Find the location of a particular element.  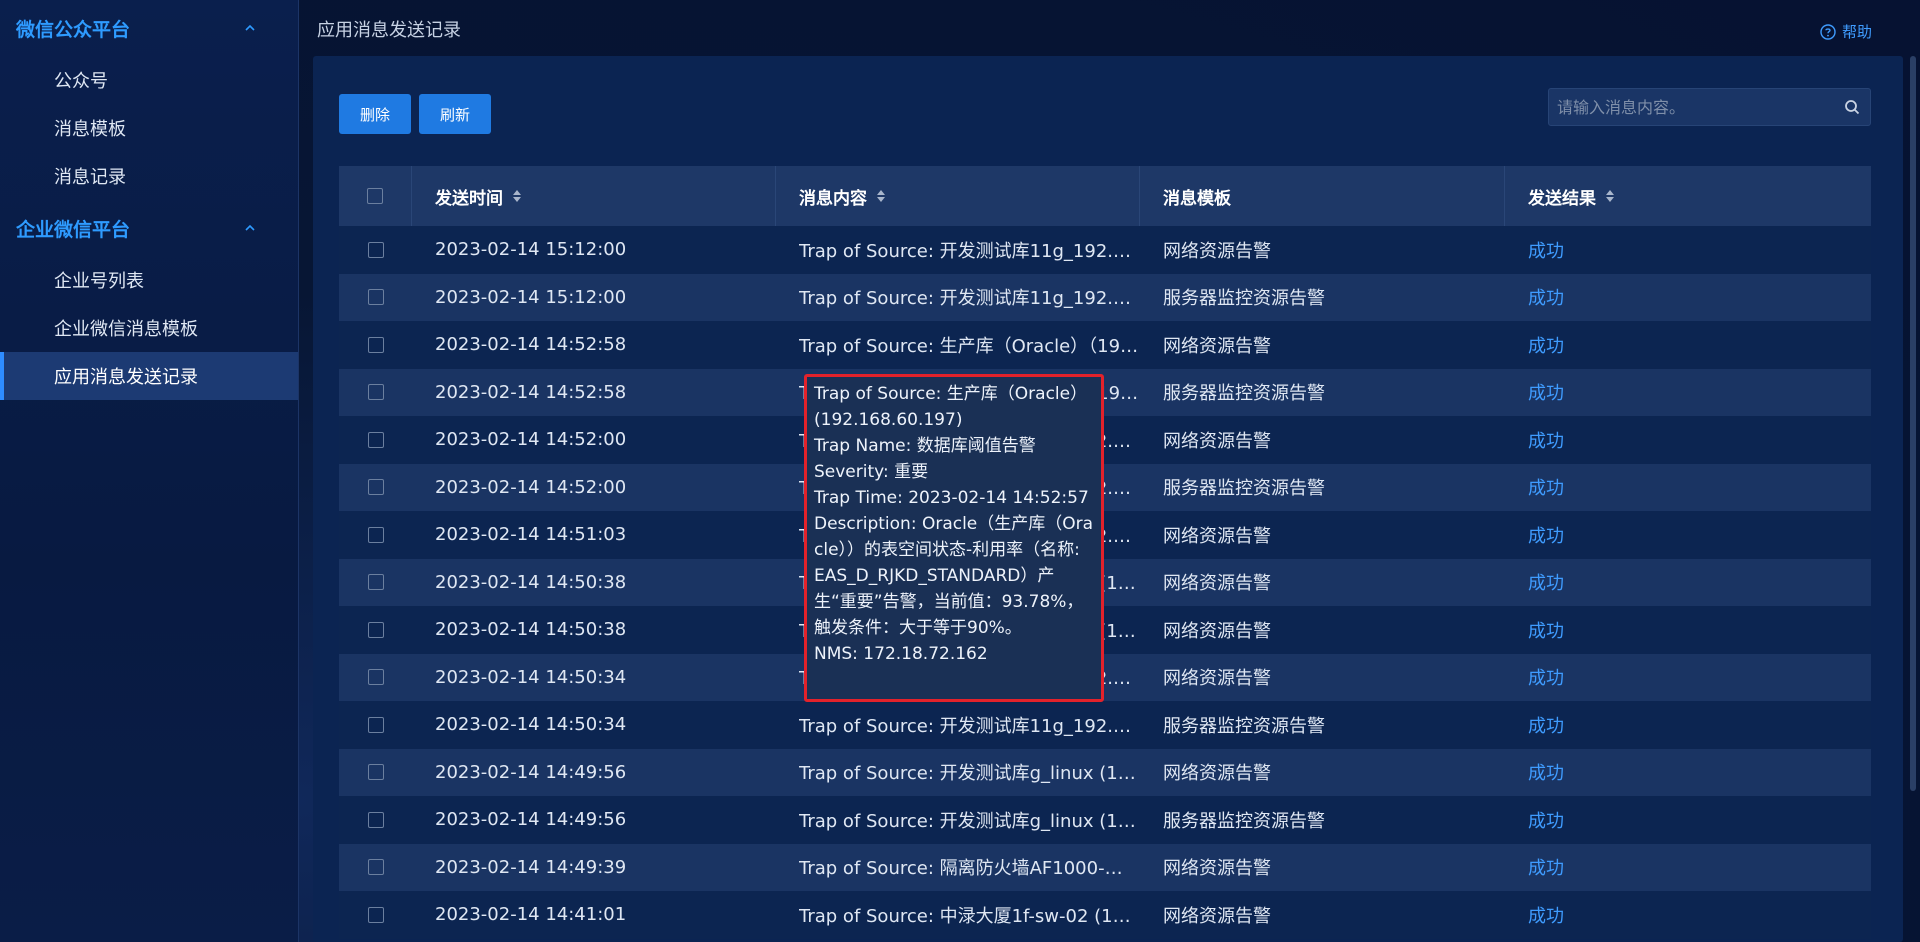

sidebar-item-official-account: 公众号 is located at coordinates (149, 80).